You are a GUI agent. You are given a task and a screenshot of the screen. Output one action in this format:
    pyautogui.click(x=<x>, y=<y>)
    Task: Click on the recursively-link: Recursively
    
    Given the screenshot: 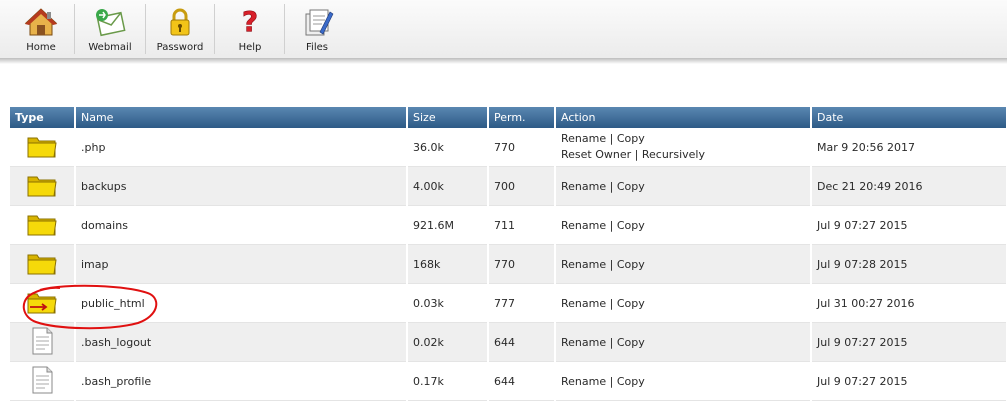 What is the action you would take?
    pyautogui.click(x=673, y=154)
    